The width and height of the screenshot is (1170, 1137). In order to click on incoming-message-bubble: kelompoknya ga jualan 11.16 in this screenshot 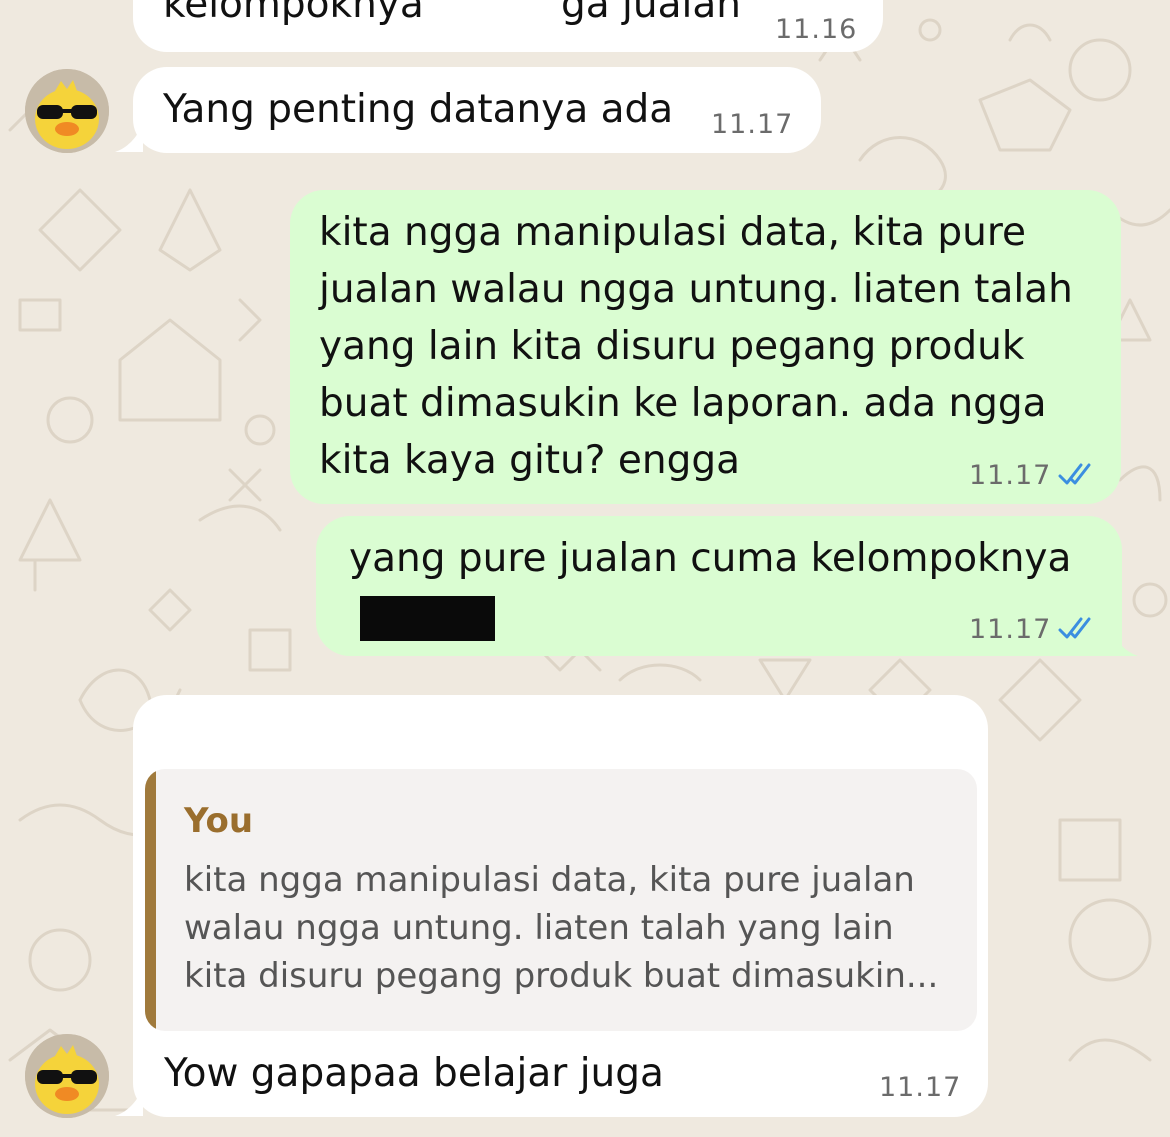, I will do `click(508, 26)`.